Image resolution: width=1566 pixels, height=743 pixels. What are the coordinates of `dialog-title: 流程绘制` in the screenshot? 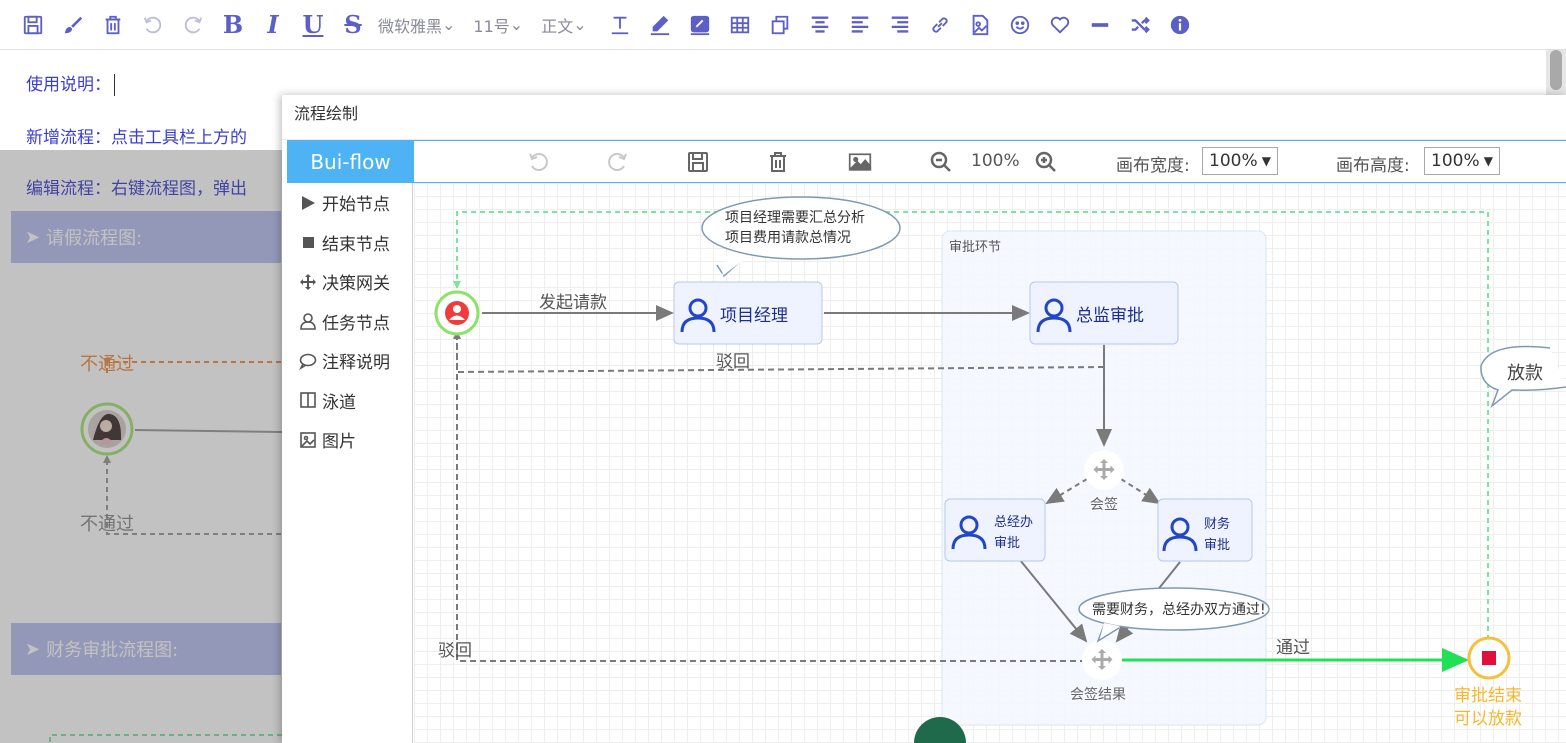 It's located at (924, 117).